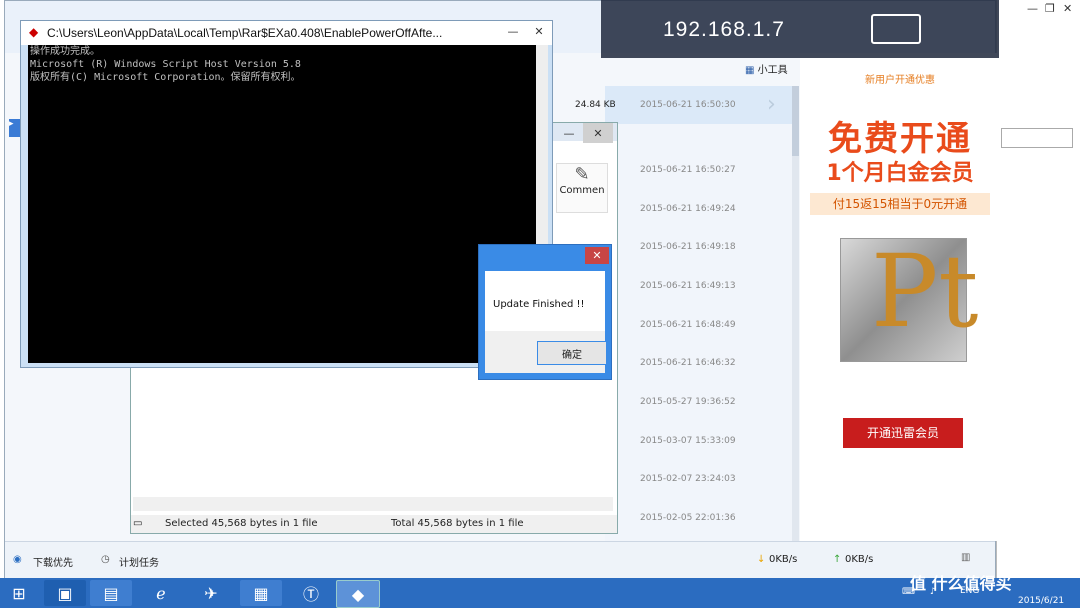 The height and width of the screenshot is (608, 1080). Describe the element at coordinates (795, 313) in the screenshot. I see `list-scrollbar` at that location.